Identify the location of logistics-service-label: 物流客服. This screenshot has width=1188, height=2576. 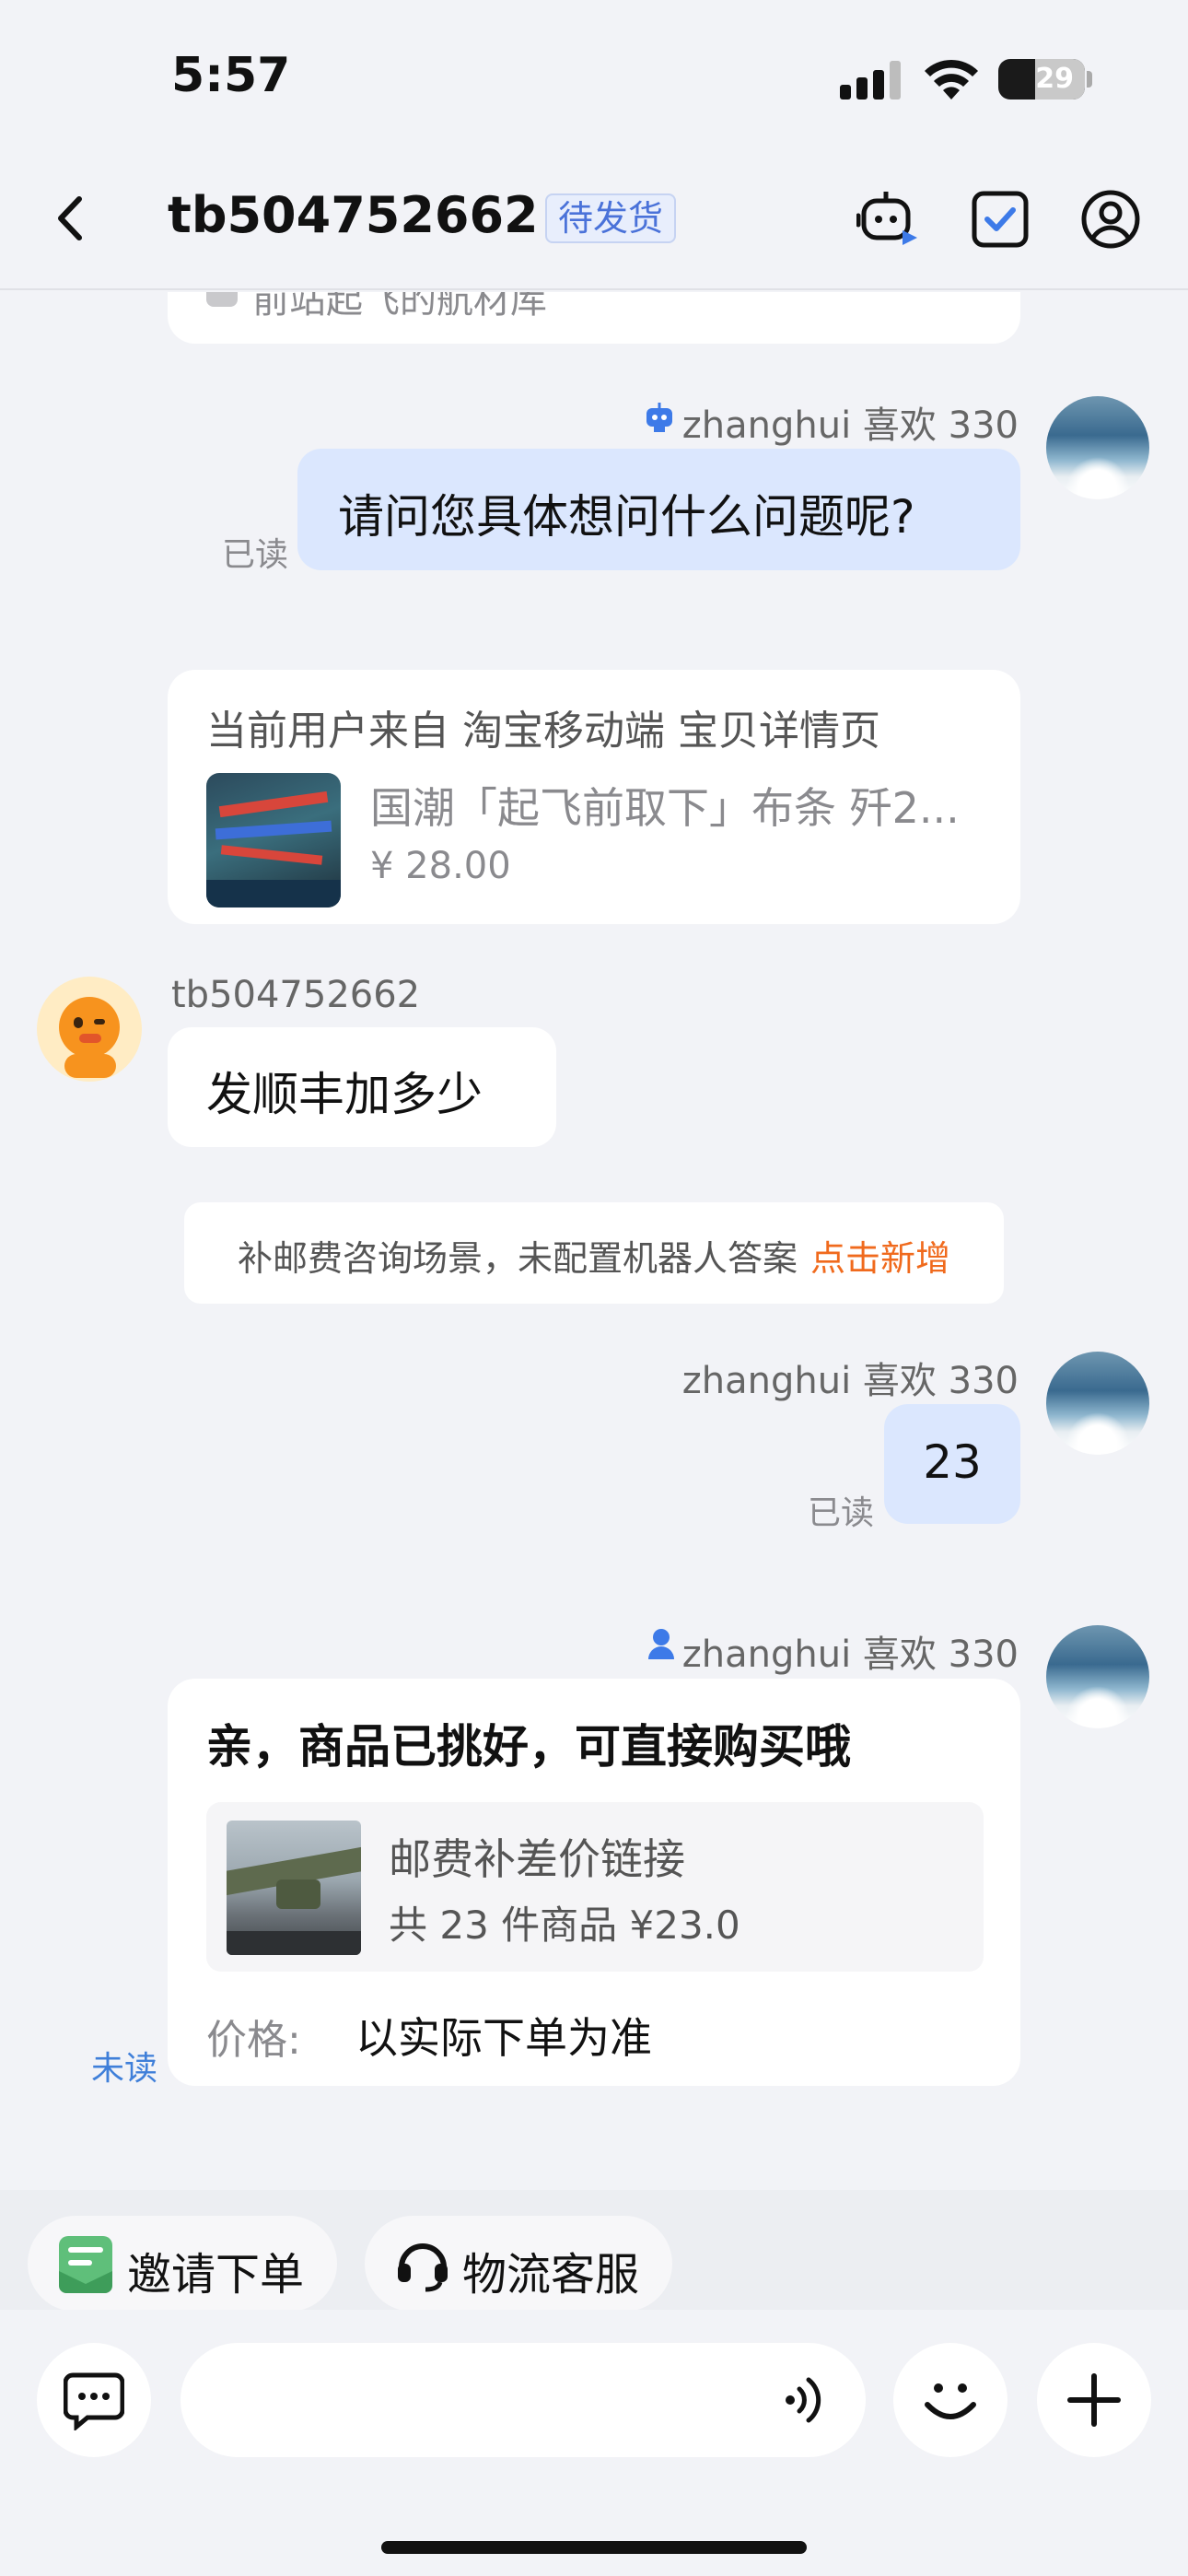
(551, 2275).